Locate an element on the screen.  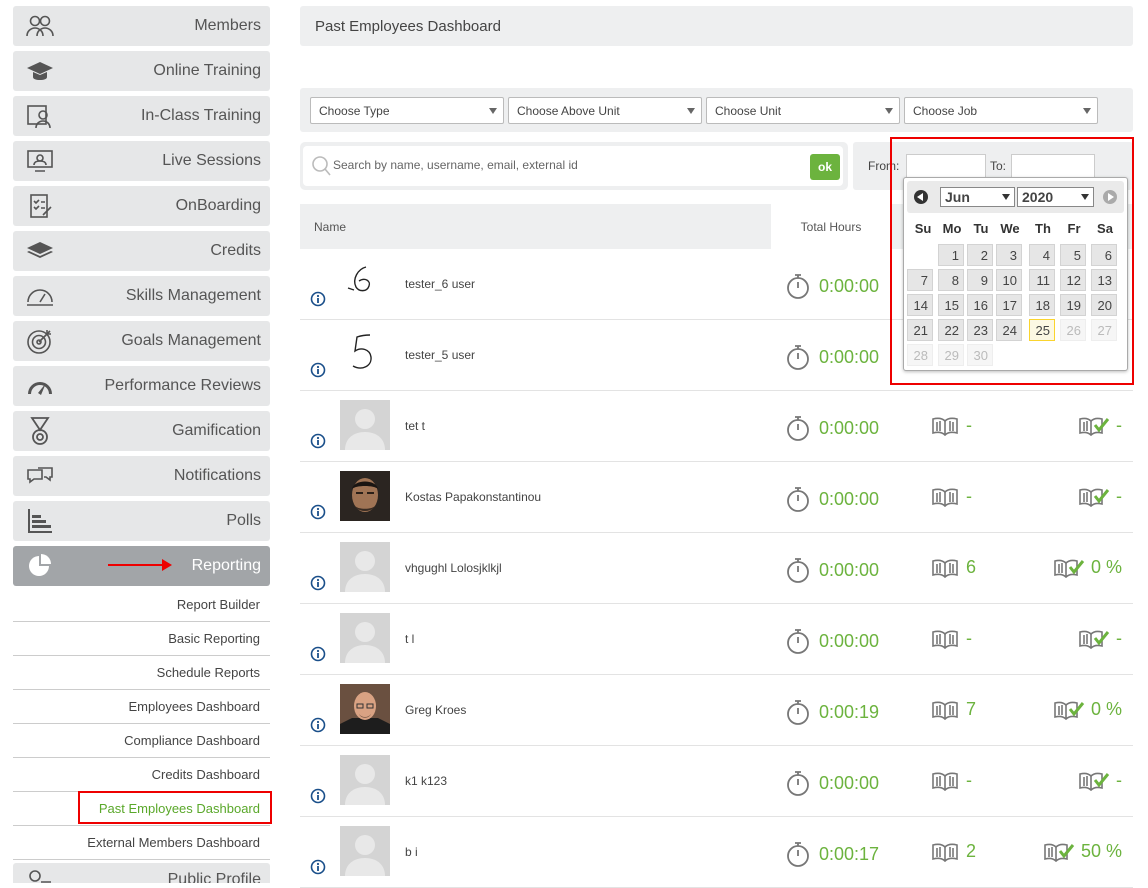
type-select: Choose Type is located at coordinates (407, 110).